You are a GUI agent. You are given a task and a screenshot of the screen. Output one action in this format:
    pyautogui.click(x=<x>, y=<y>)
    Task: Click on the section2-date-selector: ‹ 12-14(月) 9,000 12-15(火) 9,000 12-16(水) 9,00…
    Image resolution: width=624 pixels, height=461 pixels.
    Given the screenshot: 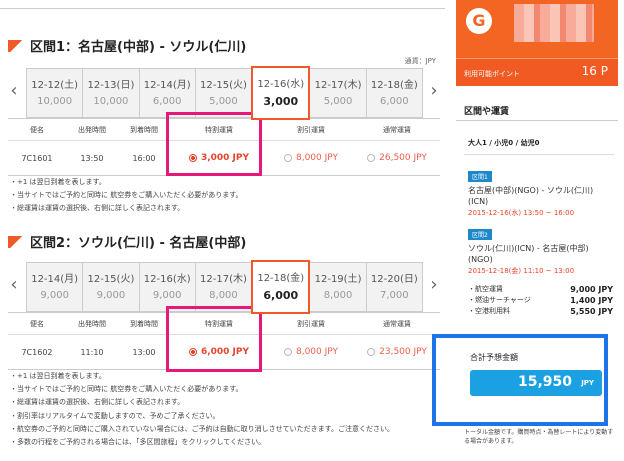 What is the action you would take?
    pyautogui.click(x=224, y=287)
    